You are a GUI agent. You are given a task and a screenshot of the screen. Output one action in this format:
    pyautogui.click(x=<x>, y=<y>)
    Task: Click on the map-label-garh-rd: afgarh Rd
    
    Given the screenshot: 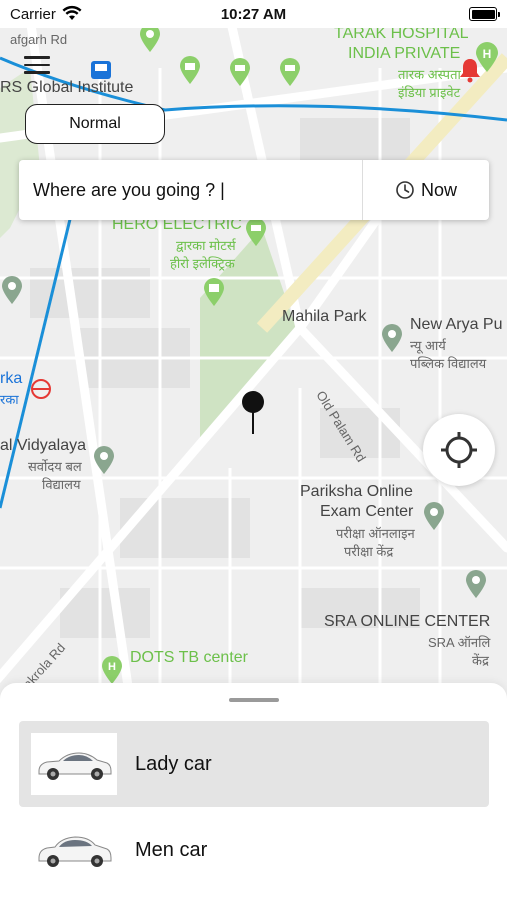 What is the action you would take?
    pyautogui.click(x=39, y=39)
    